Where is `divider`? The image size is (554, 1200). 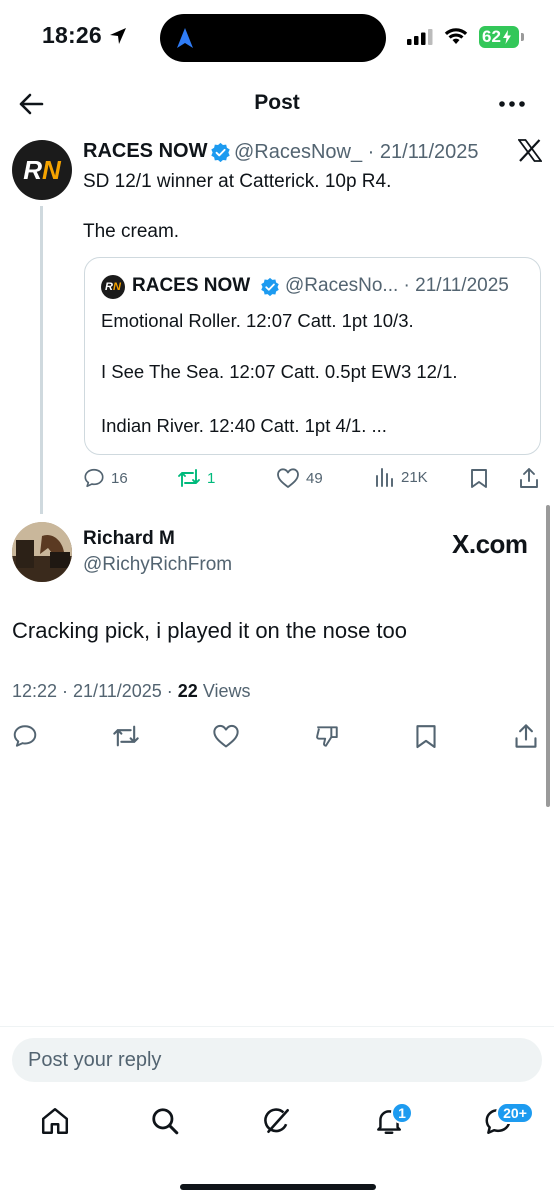
divider is located at coordinates (277, 1026).